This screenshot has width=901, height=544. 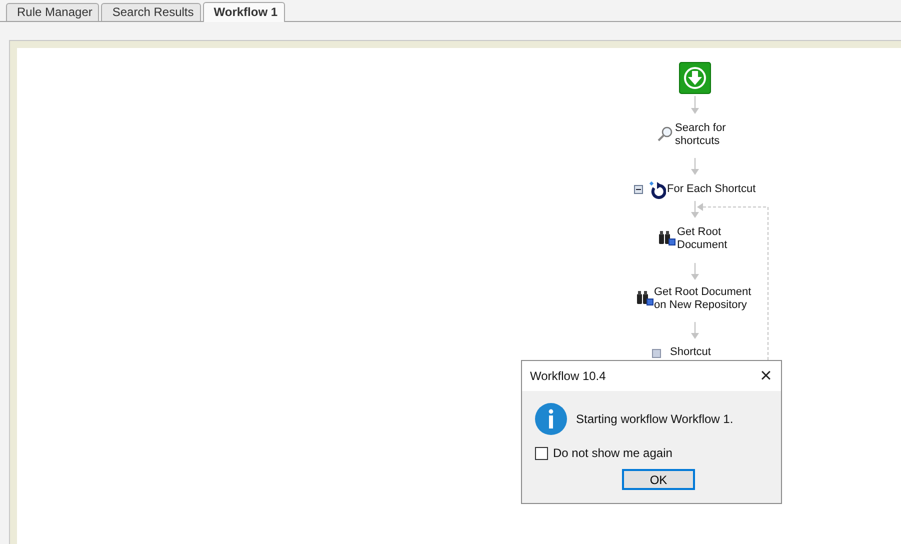 What do you see at coordinates (691, 352) in the screenshot?
I see `node-label: Shortcut` at bounding box center [691, 352].